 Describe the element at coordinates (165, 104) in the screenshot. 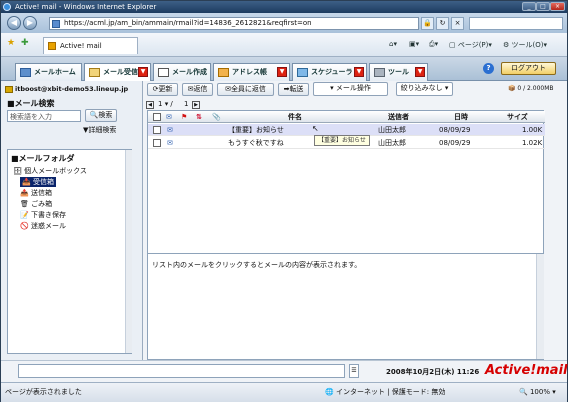

I see `page-select: 1 ▾ /` at that location.